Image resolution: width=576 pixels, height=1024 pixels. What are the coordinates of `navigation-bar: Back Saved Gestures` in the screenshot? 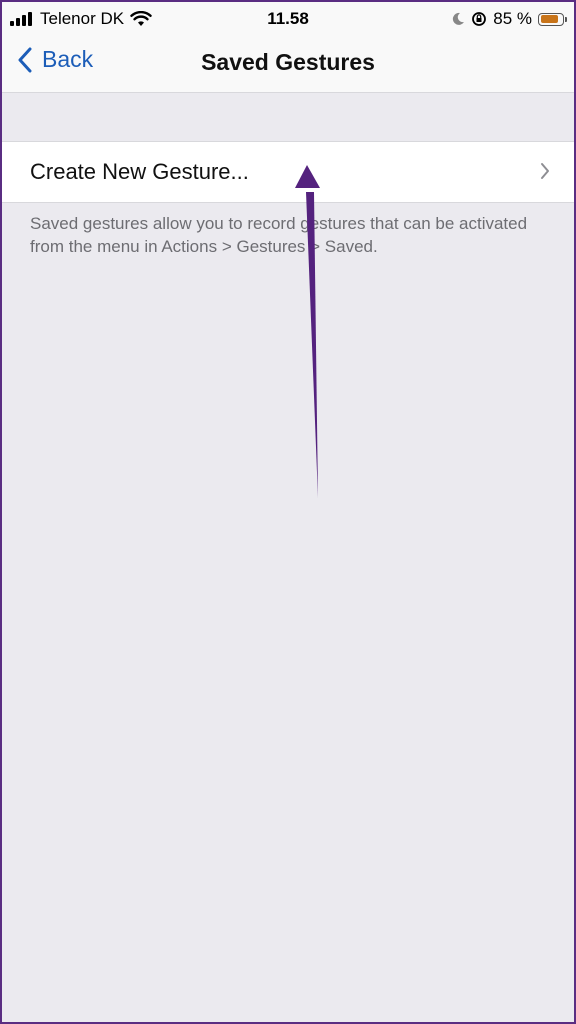 It's located at (288, 64).